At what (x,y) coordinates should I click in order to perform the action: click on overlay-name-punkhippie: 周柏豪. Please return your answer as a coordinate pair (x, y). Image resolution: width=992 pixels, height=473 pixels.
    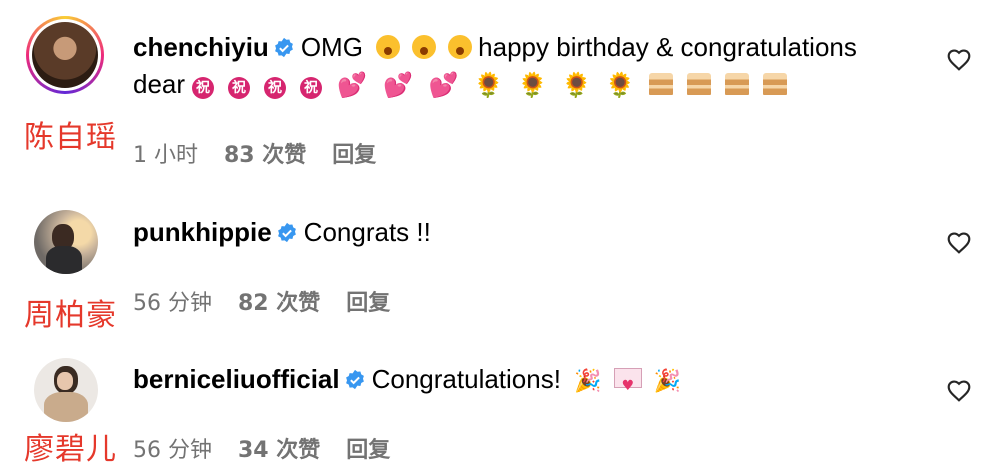
    Looking at the image, I should click on (70, 315).